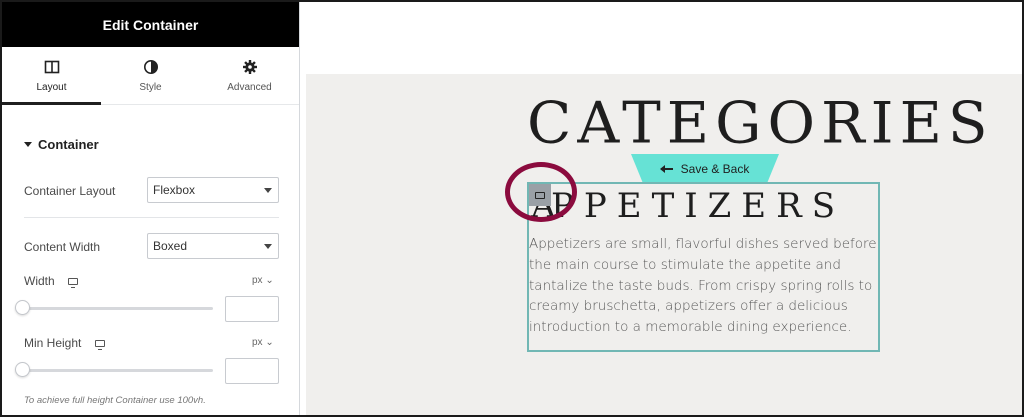 The height and width of the screenshot is (417, 1024). Describe the element at coordinates (150, 87) in the screenshot. I see `tab-style-label: Style` at that location.